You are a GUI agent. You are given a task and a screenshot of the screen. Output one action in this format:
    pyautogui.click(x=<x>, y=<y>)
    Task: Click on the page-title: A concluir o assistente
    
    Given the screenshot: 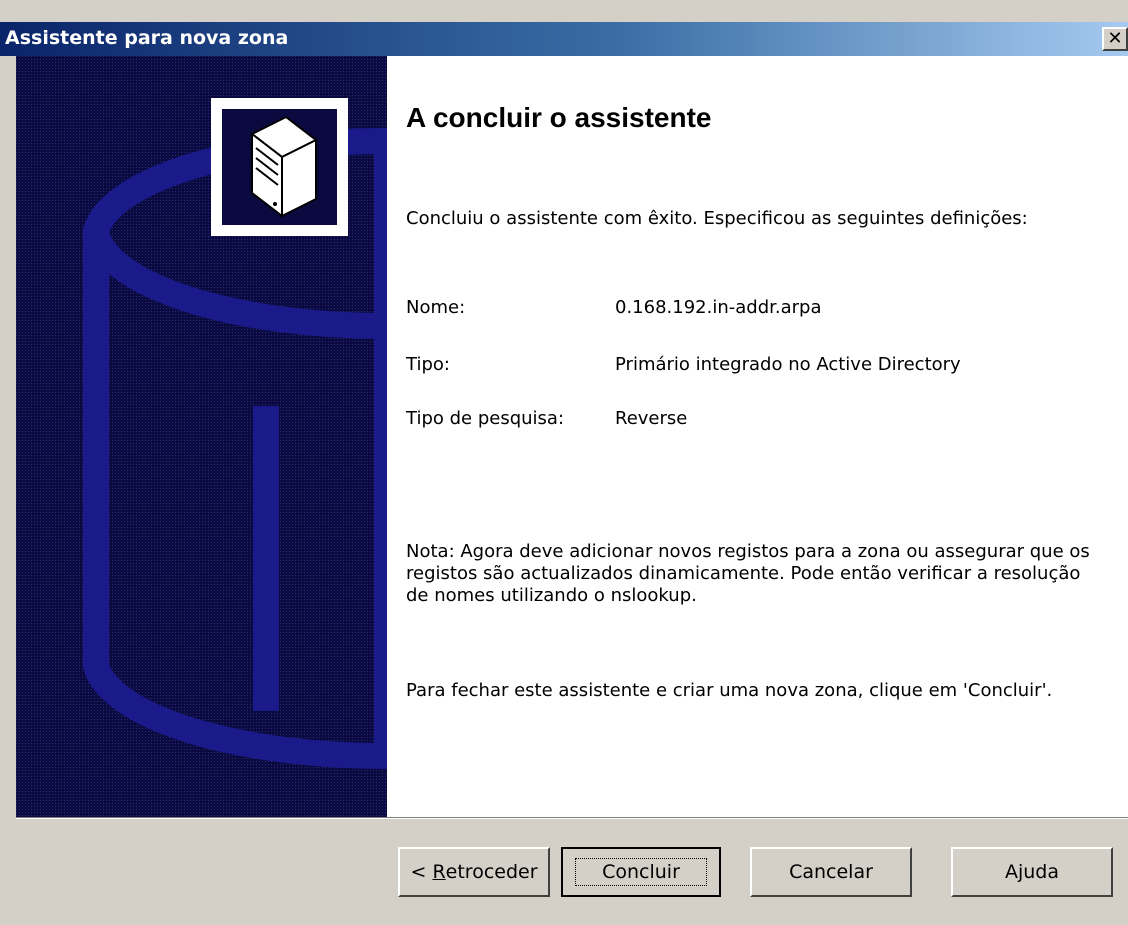 What is the action you would take?
    pyautogui.click(x=559, y=117)
    